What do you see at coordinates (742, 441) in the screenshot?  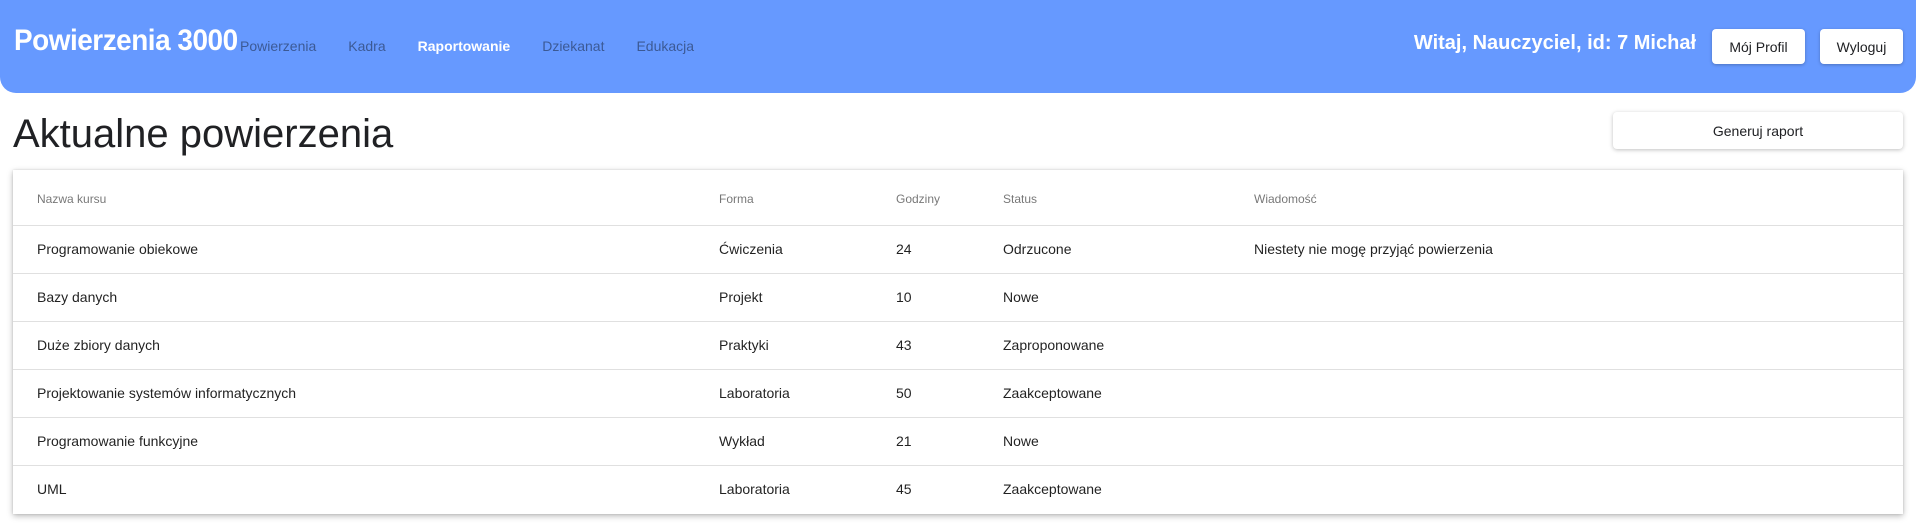 I see `cell-form: Wykład` at bounding box center [742, 441].